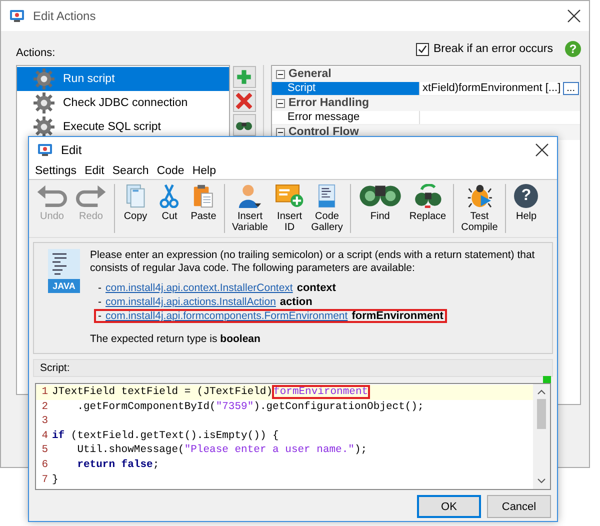  Describe the element at coordinates (479, 196) in the screenshot. I see `bug-icon` at that location.